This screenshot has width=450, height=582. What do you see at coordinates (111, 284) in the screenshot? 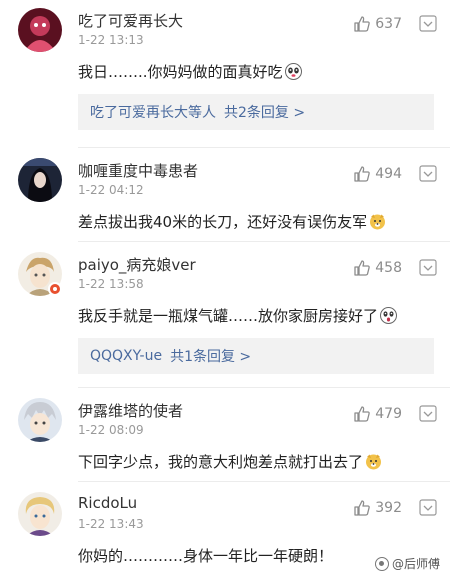
I see `comment-time: 1-22 13:58` at bounding box center [111, 284].